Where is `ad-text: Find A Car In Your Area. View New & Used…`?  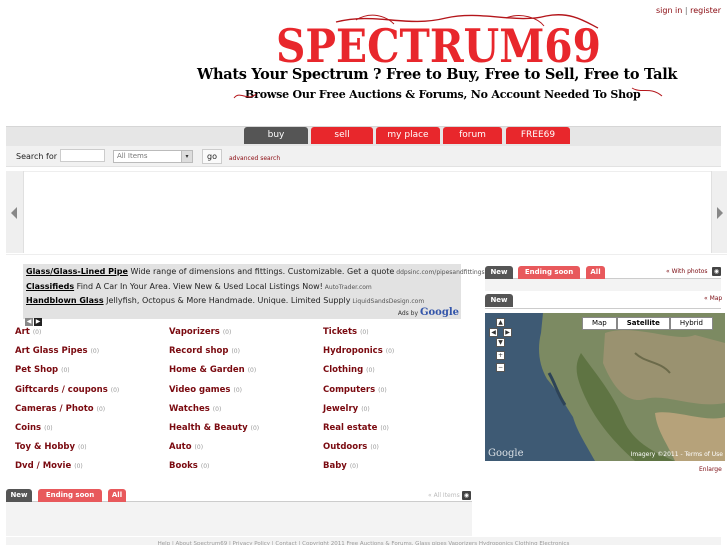
ad-text: Find A Car In Your Area. View New & Used… is located at coordinates (198, 286).